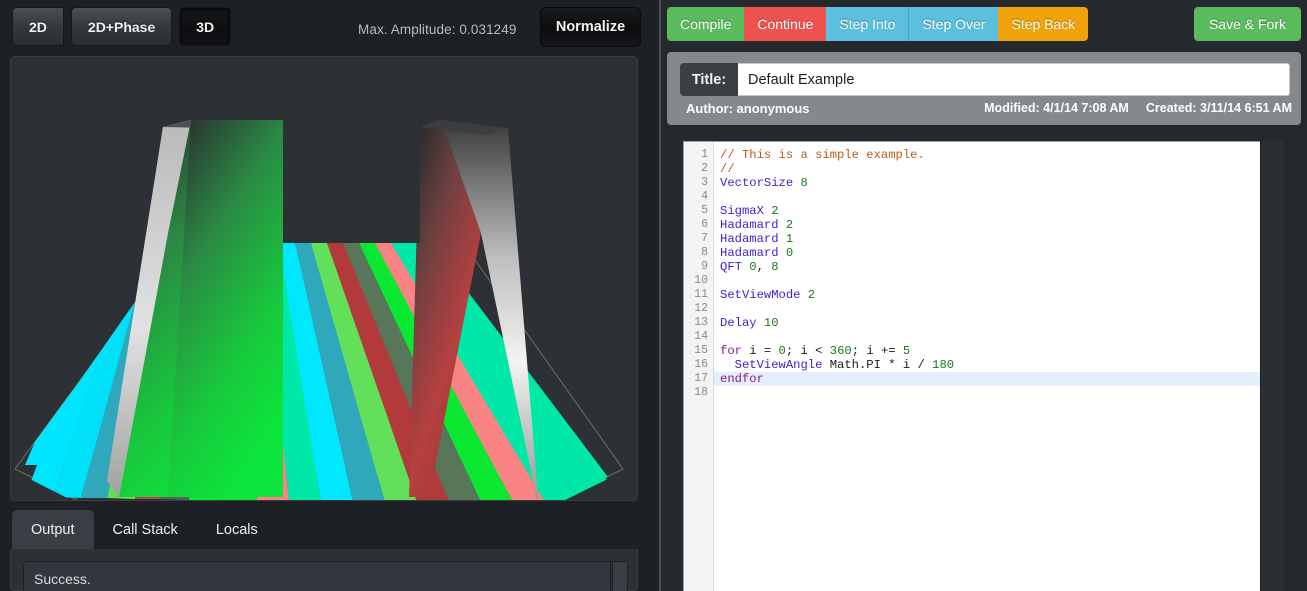 Image resolution: width=1307 pixels, height=591 pixels. What do you see at coordinates (804, 183) in the screenshot?
I see `code-token: 8` at bounding box center [804, 183].